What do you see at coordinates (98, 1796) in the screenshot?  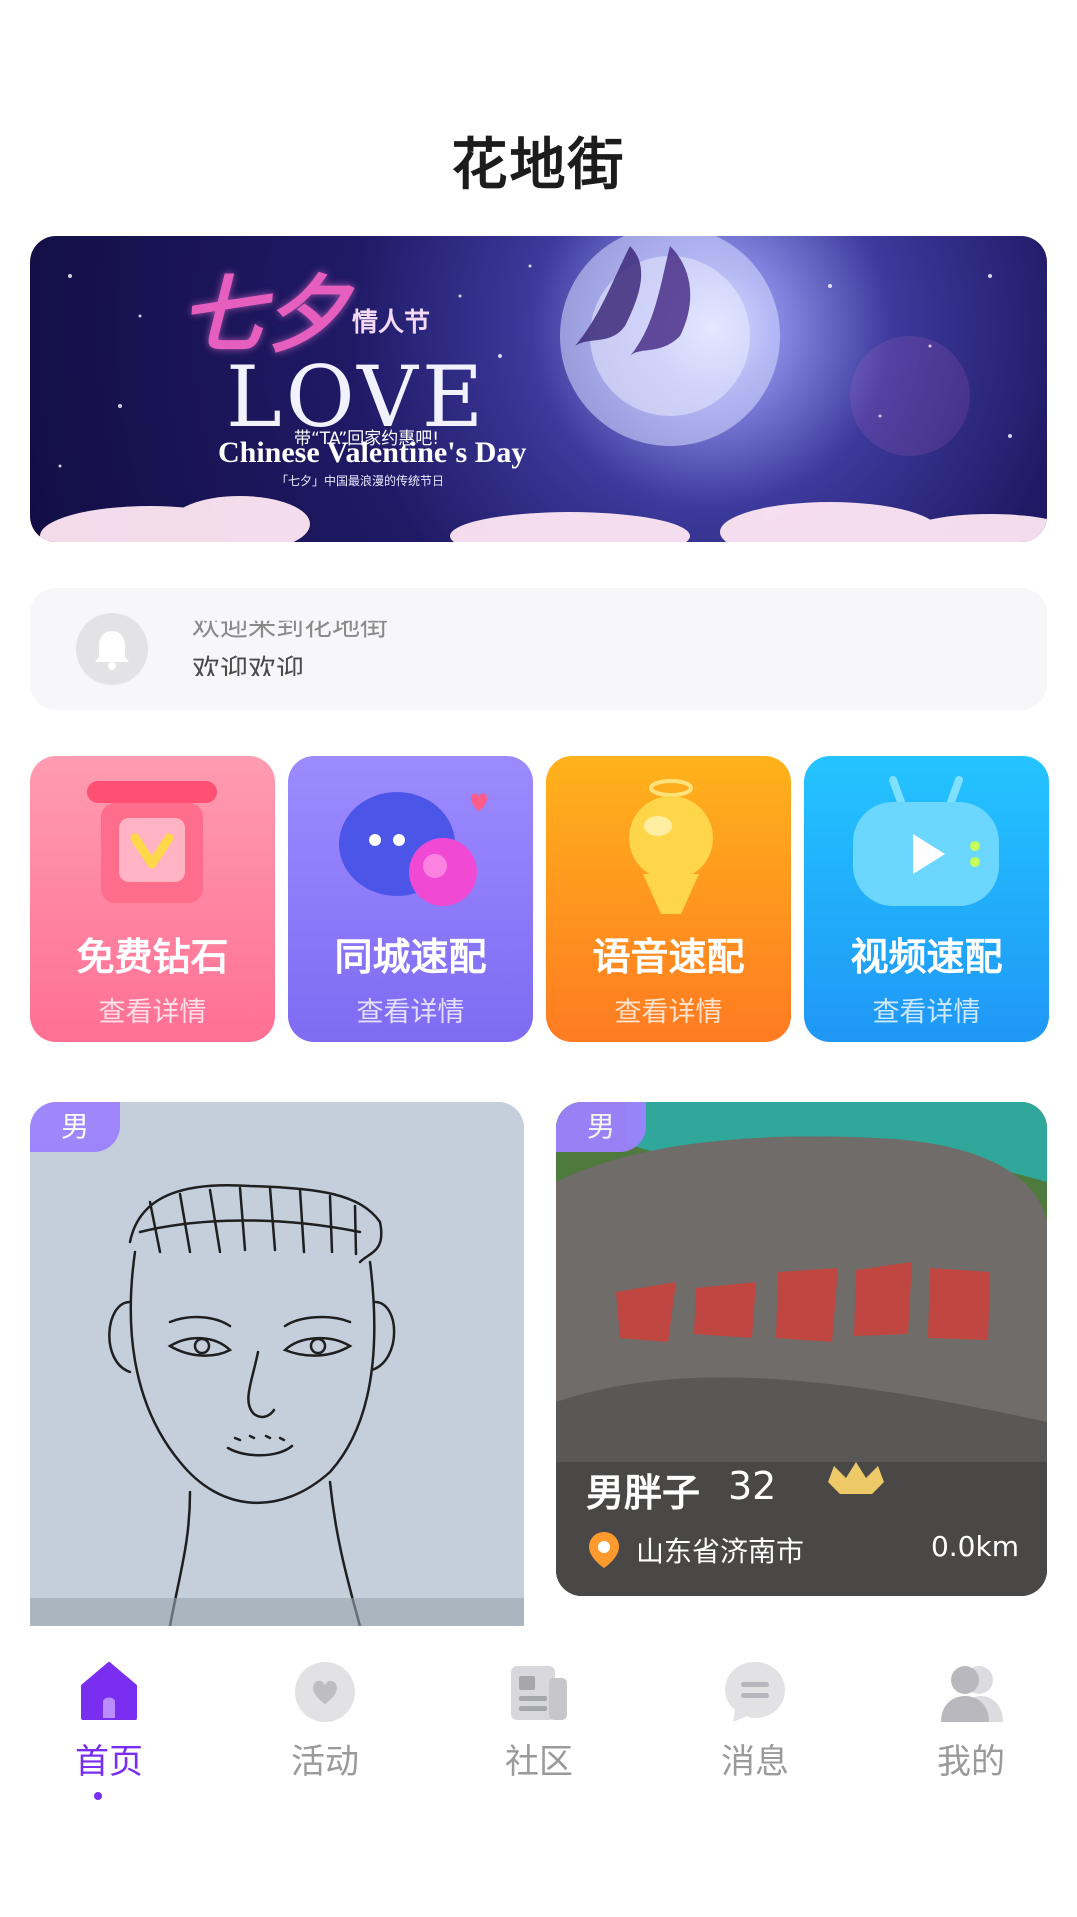 I see `active-tab-indicator` at bounding box center [98, 1796].